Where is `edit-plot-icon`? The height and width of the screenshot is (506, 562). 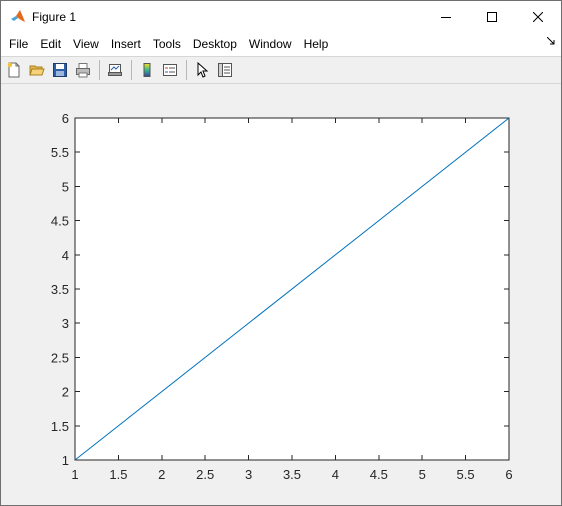 edit-plot-icon is located at coordinates (202, 70).